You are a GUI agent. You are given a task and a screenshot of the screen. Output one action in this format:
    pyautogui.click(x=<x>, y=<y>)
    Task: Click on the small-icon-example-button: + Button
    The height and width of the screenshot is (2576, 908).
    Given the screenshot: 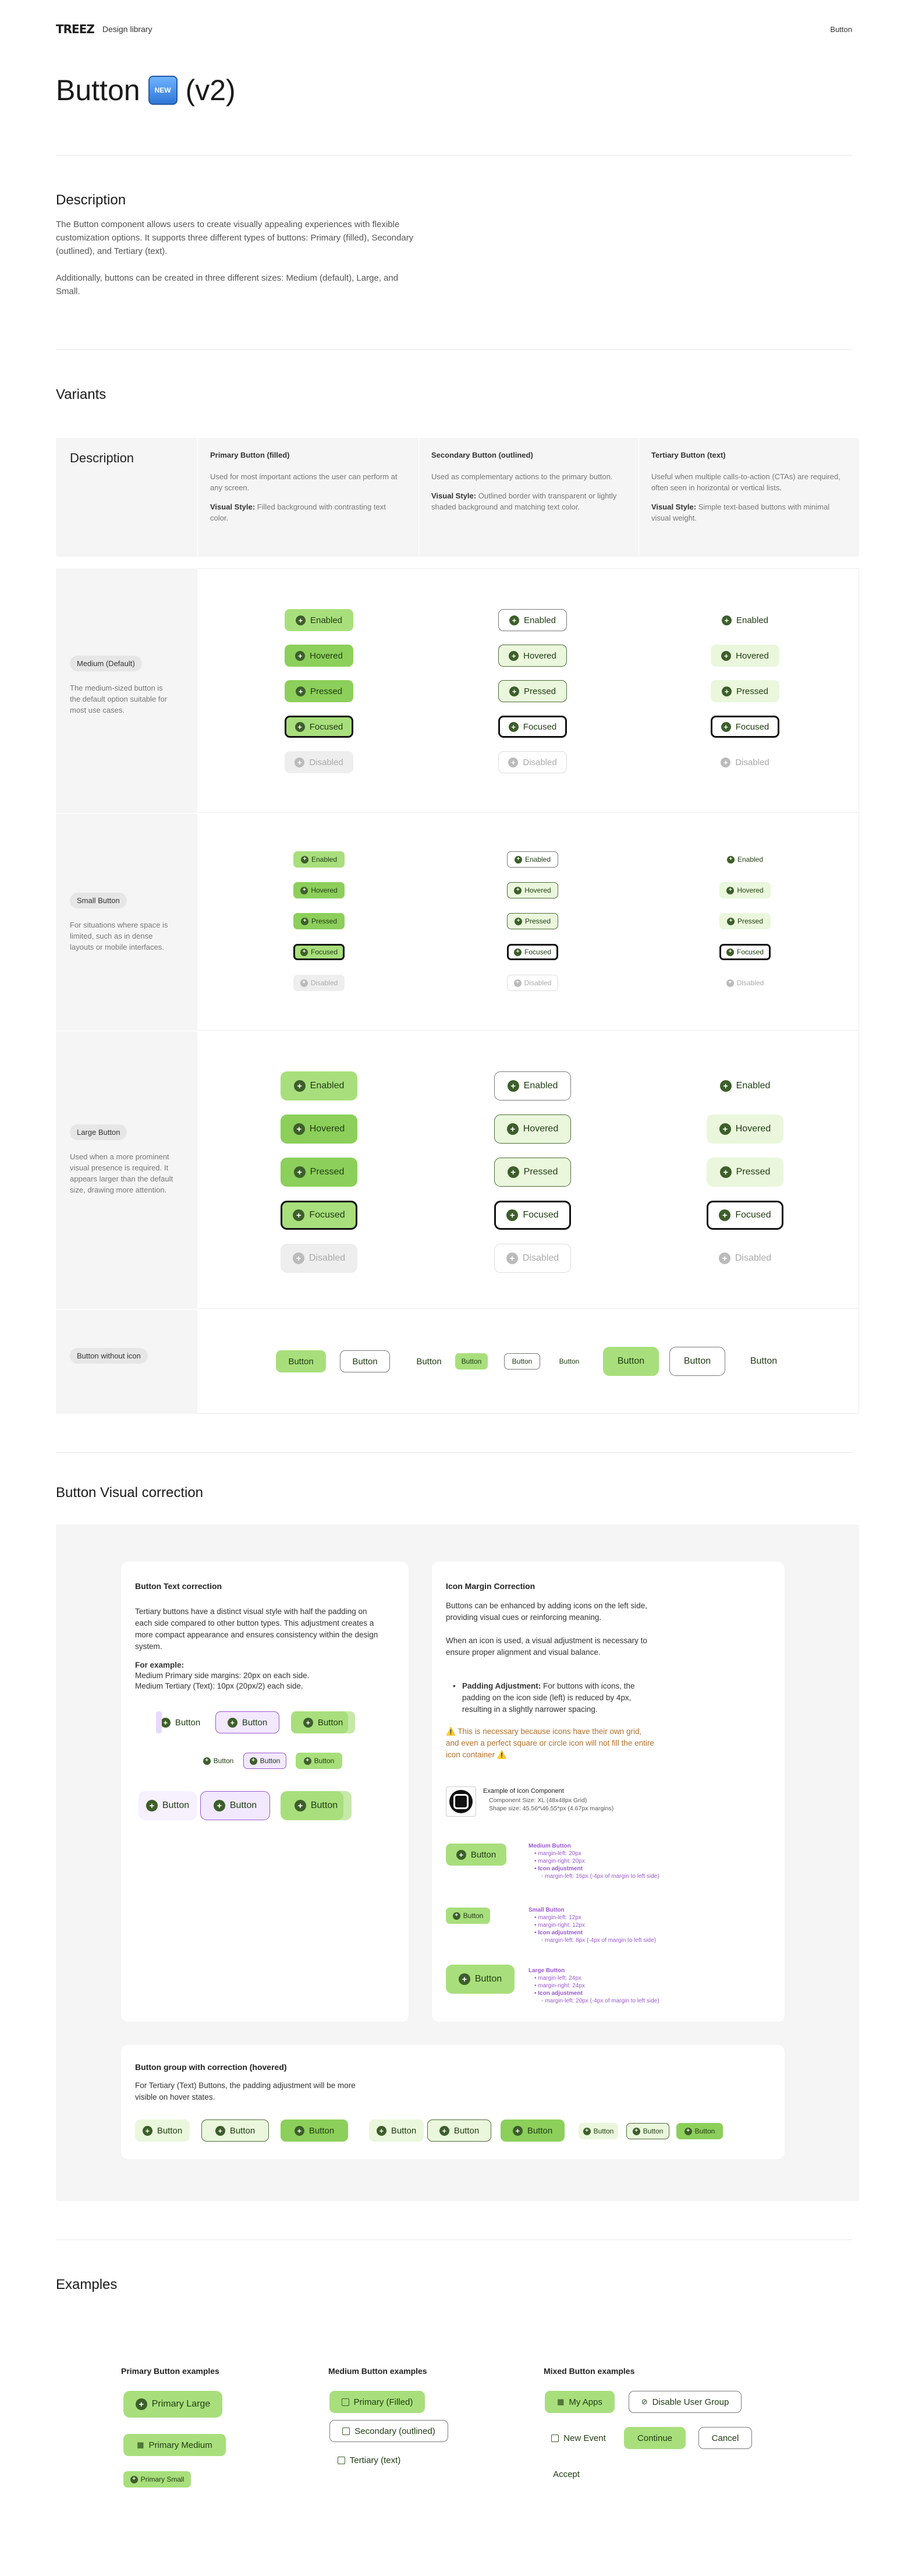 What is the action you would take?
    pyautogui.click(x=468, y=1916)
    